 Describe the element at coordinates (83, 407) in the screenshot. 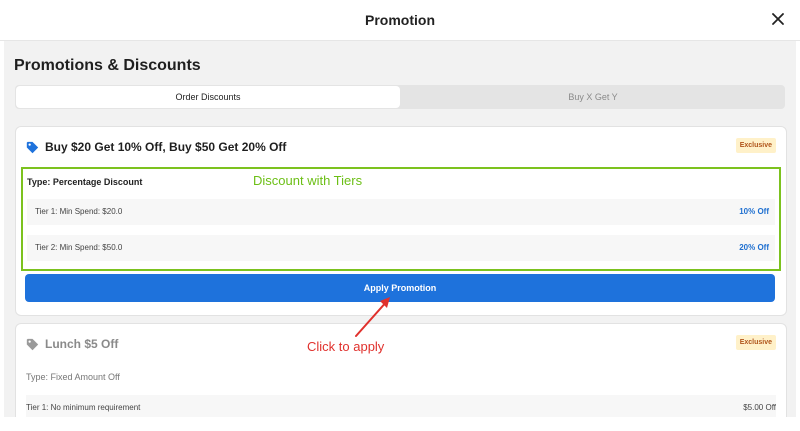

I see `tier-label: Tier 1: No minimum requirement` at that location.